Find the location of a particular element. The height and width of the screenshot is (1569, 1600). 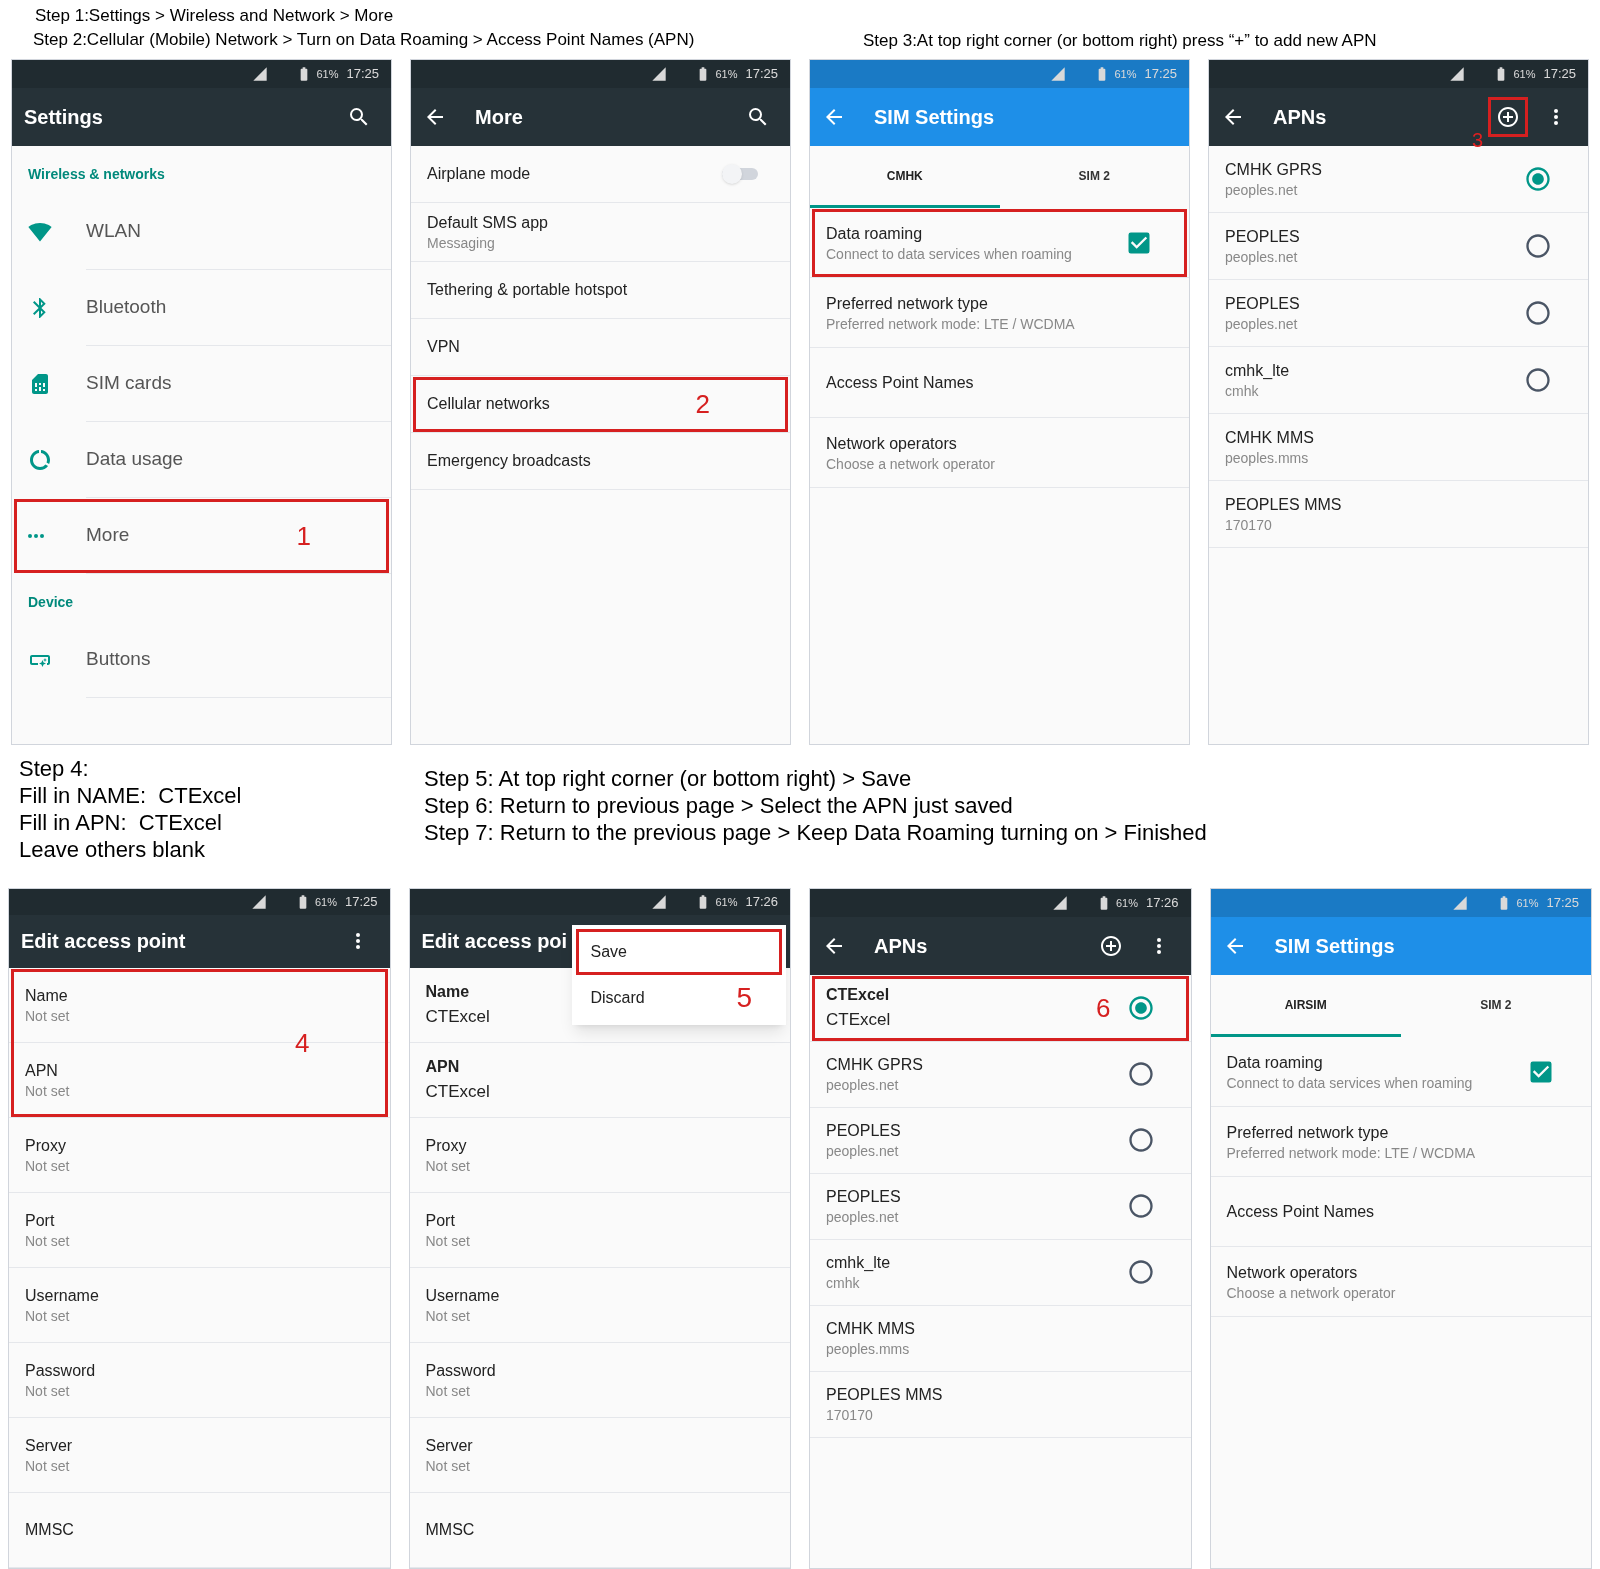

item-title: CTExcel is located at coordinates (858, 995).